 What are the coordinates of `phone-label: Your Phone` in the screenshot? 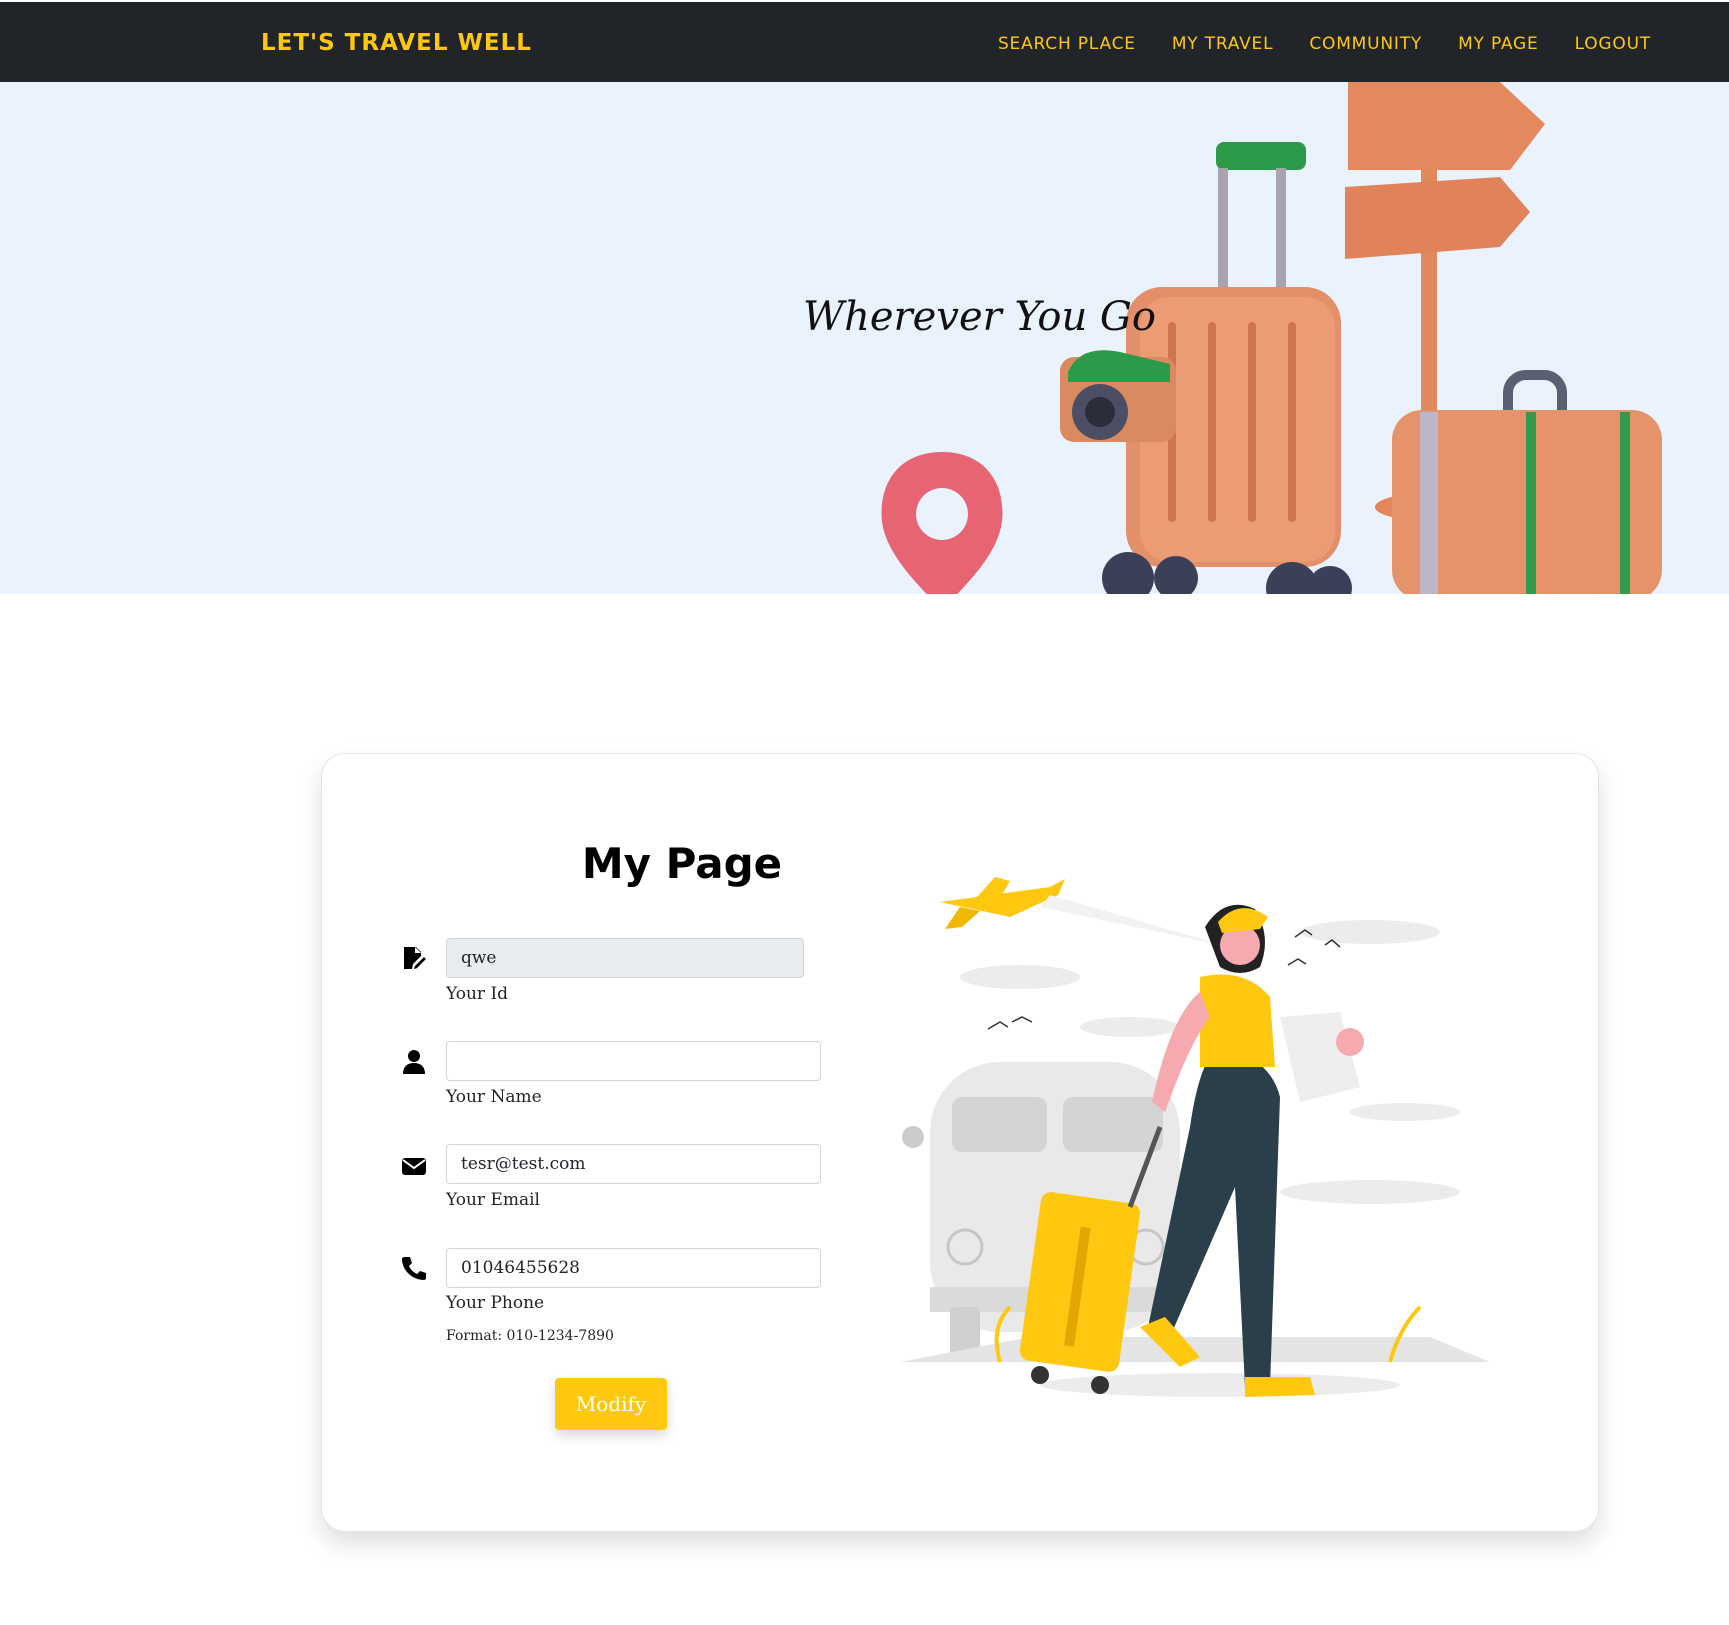 It's located at (495, 1303).